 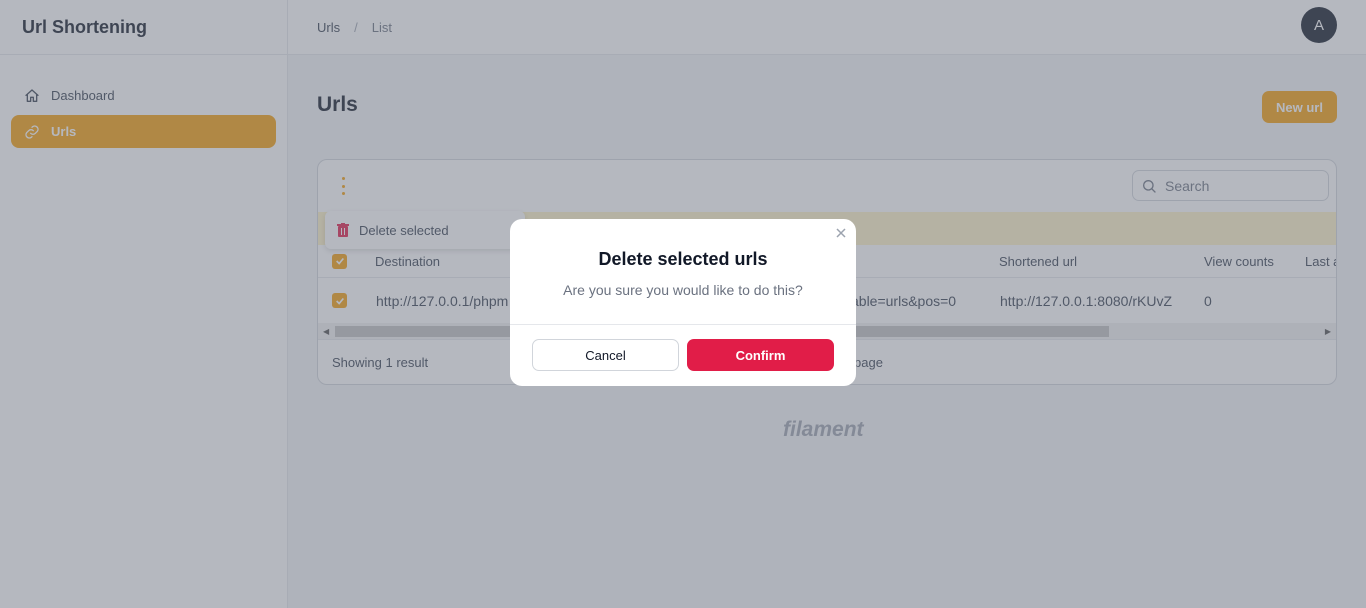 What do you see at coordinates (683, 324) in the screenshot?
I see `modal-divider` at bounding box center [683, 324].